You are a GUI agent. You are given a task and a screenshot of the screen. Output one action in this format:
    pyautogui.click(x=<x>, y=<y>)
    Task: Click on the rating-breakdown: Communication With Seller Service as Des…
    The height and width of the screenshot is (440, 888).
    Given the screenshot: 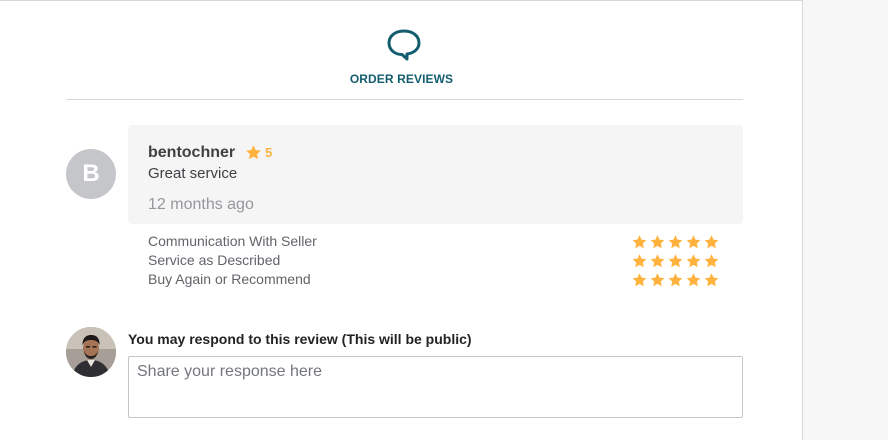 What is the action you would take?
    pyautogui.click(x=438, y=261)
    